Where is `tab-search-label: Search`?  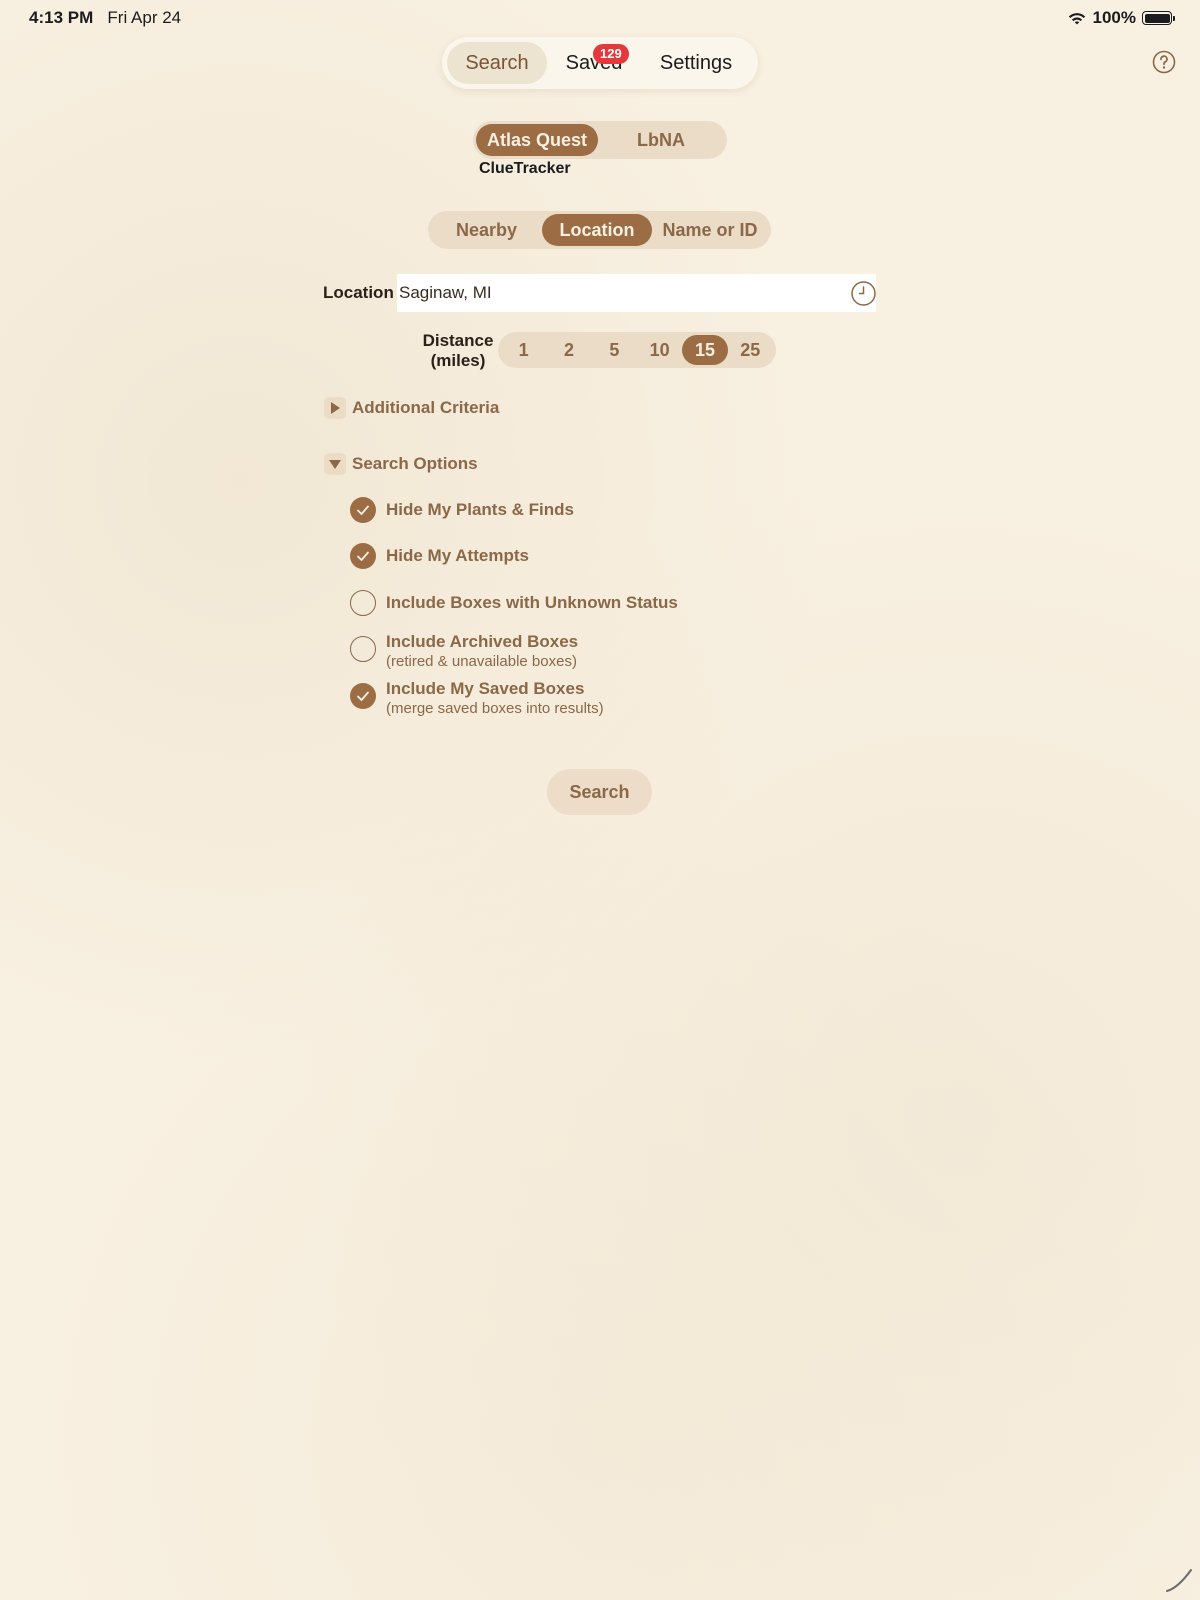
tab-search-label: Search is located at coordinates (497, 63).